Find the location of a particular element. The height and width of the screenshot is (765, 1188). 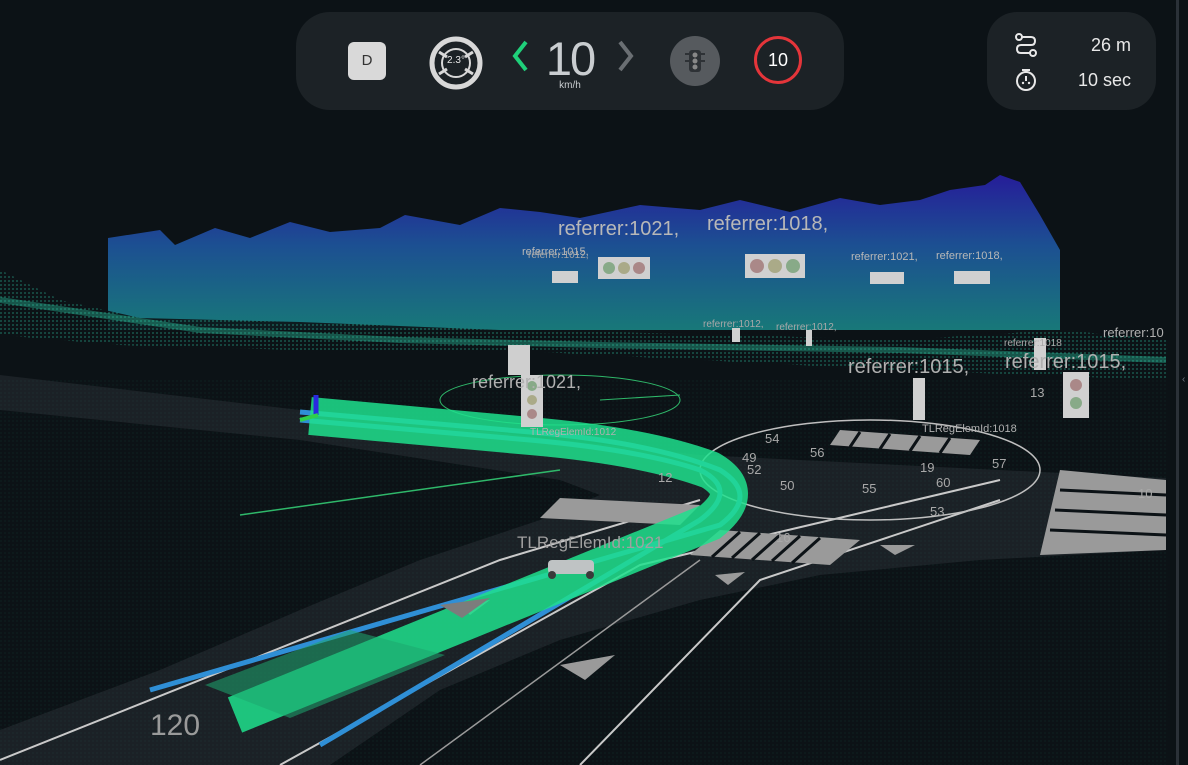

label-ref-10: referrer:10 is located at coordinates (1133, 332).